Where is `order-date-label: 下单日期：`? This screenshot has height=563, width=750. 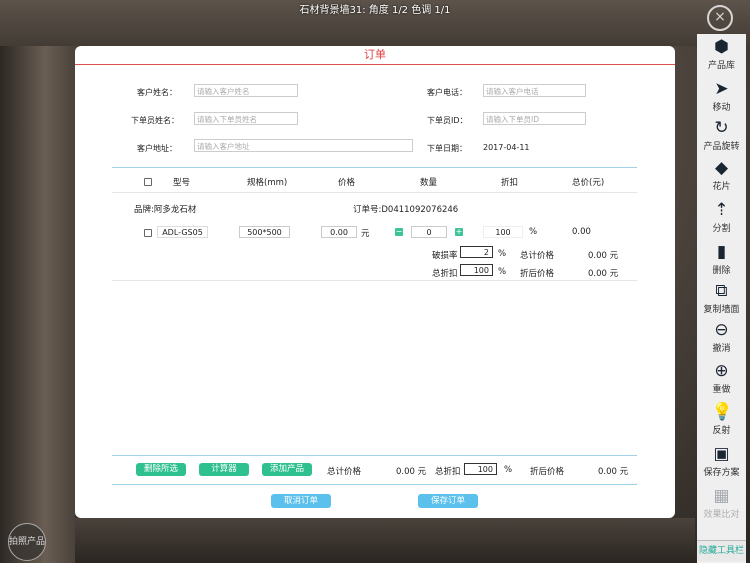 order-date-label: 下单日期： is located at coordinates (447, 148).